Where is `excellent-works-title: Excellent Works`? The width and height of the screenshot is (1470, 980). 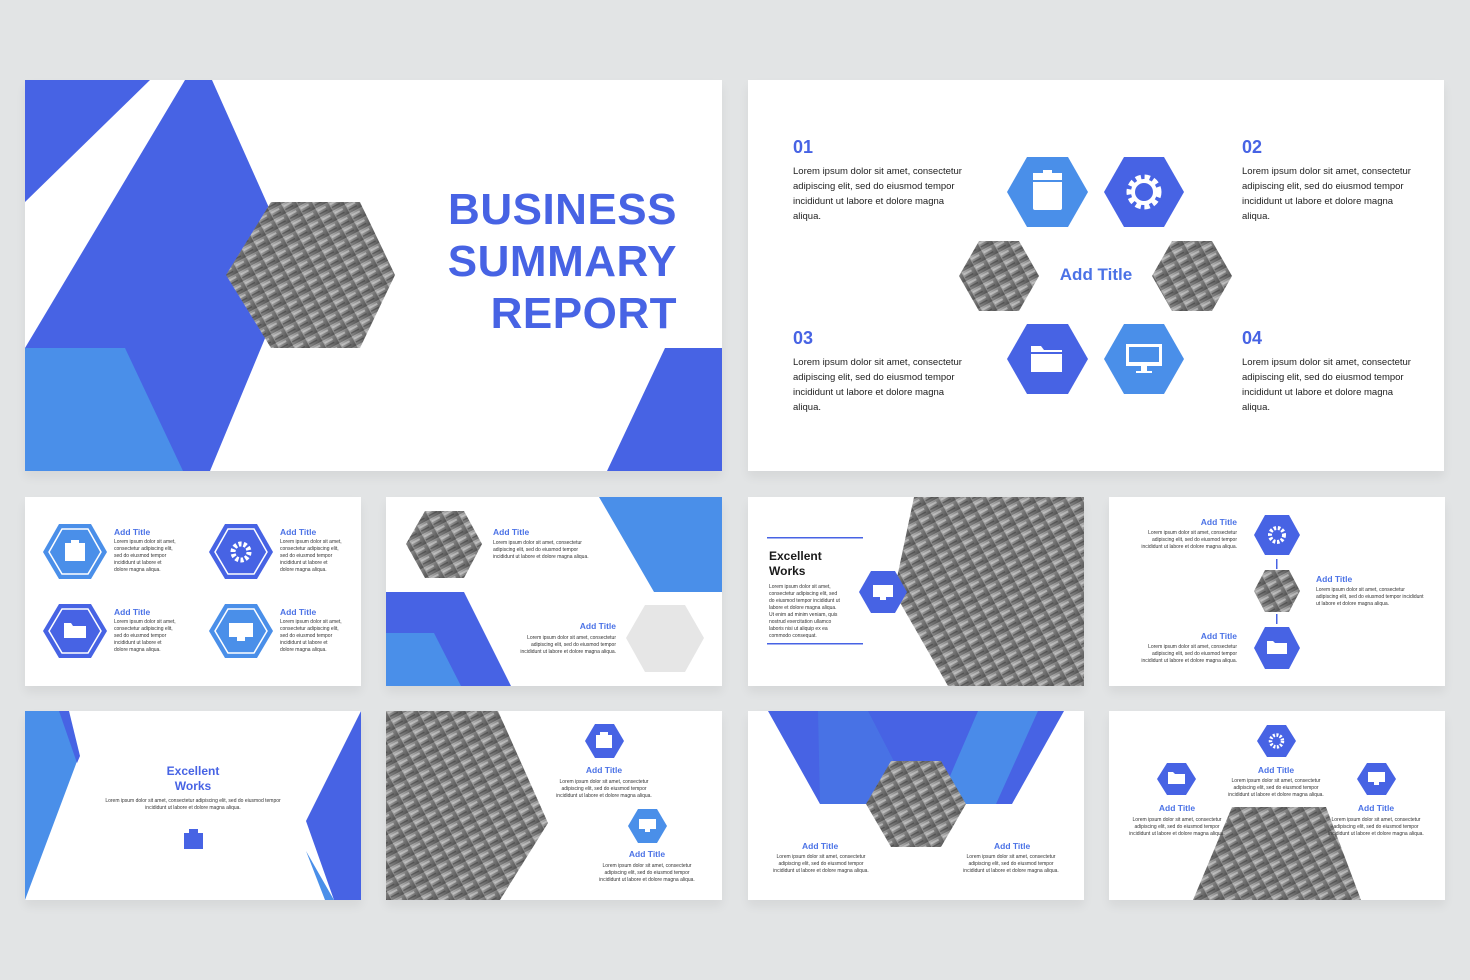 excellent-works-title: Excellent Works is located at coordinates (193, 779).